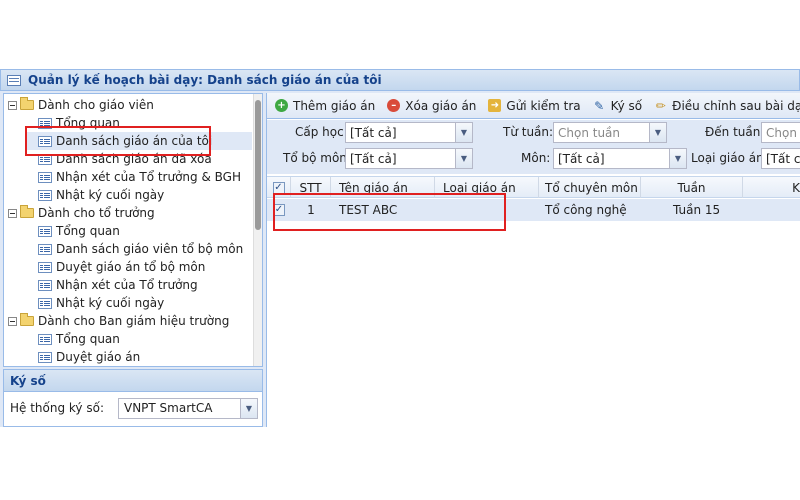 This screenshot has height=500, width=800. I want to click on add-lesson-plan-button: + Thêm giáo án, so click(325, 106).